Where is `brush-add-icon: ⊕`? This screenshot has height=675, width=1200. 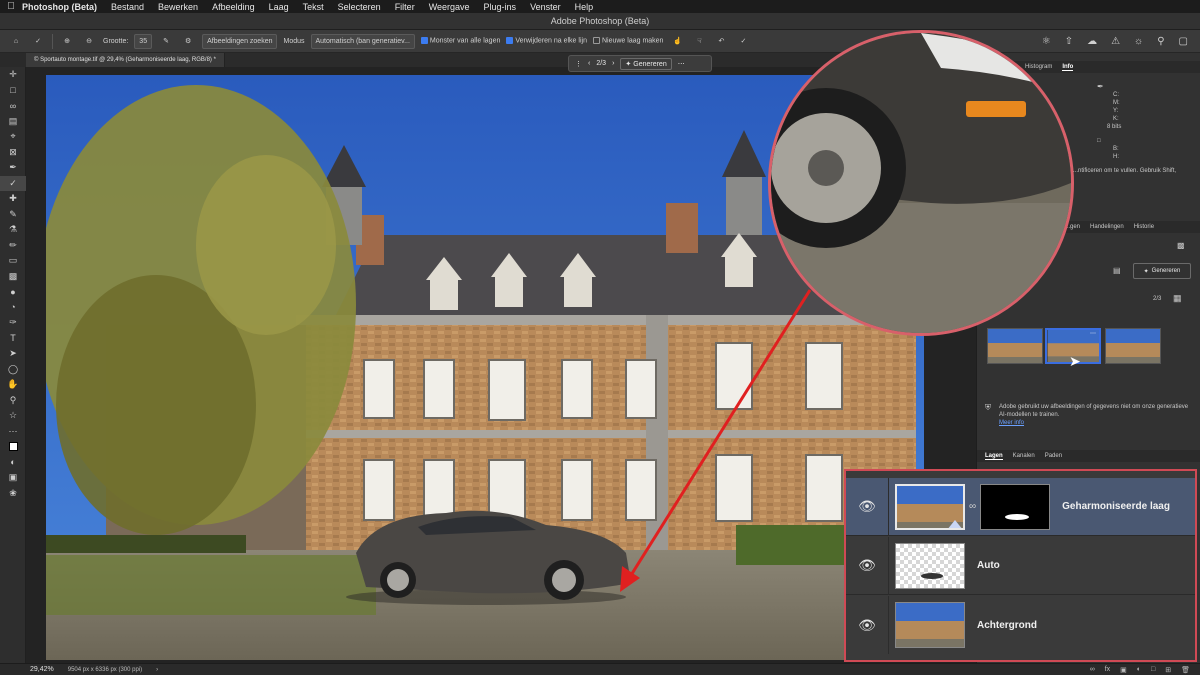
brush-add-icon: ⊕ is located at coordinates (67, 41).